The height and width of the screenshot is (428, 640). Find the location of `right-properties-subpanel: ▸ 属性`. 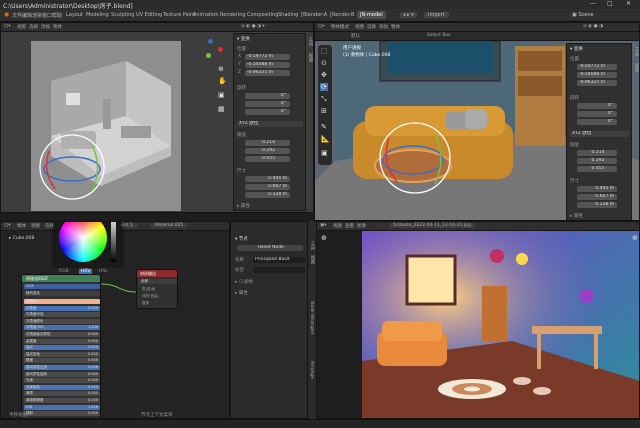

right-properties-subpanel: ▸ 属性 is located at coordinates (576, 216).